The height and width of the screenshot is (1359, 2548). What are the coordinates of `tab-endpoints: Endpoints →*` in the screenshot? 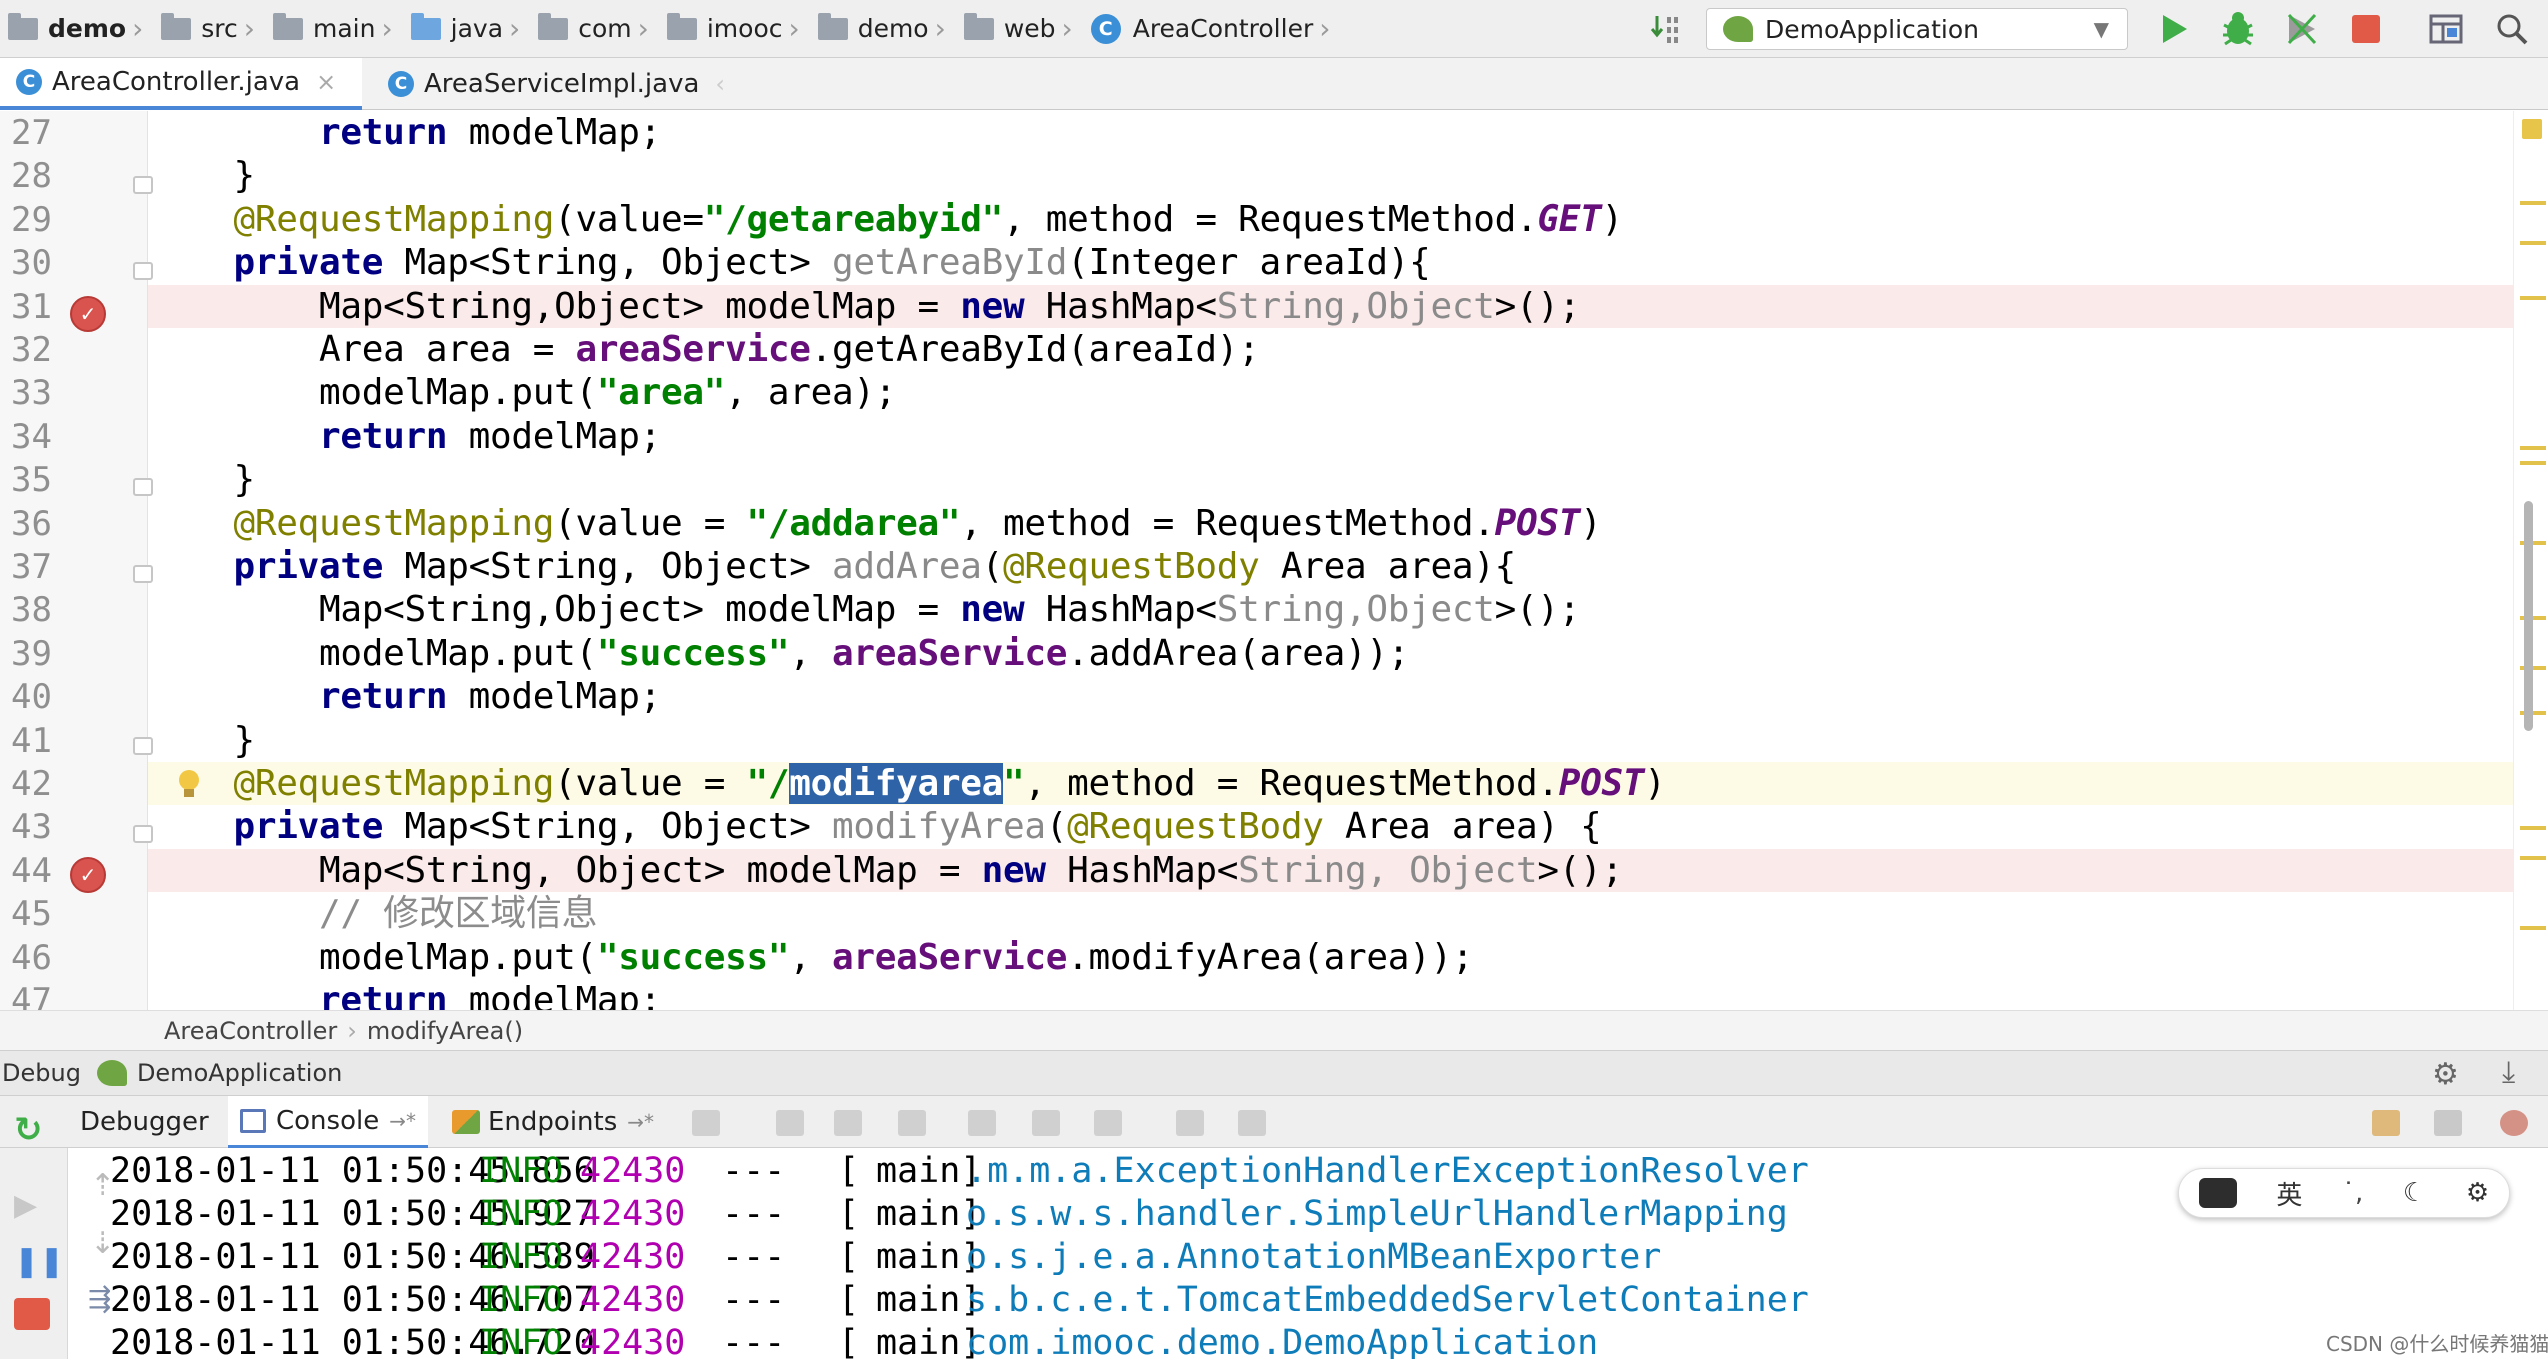 It's located at (553, 1122).